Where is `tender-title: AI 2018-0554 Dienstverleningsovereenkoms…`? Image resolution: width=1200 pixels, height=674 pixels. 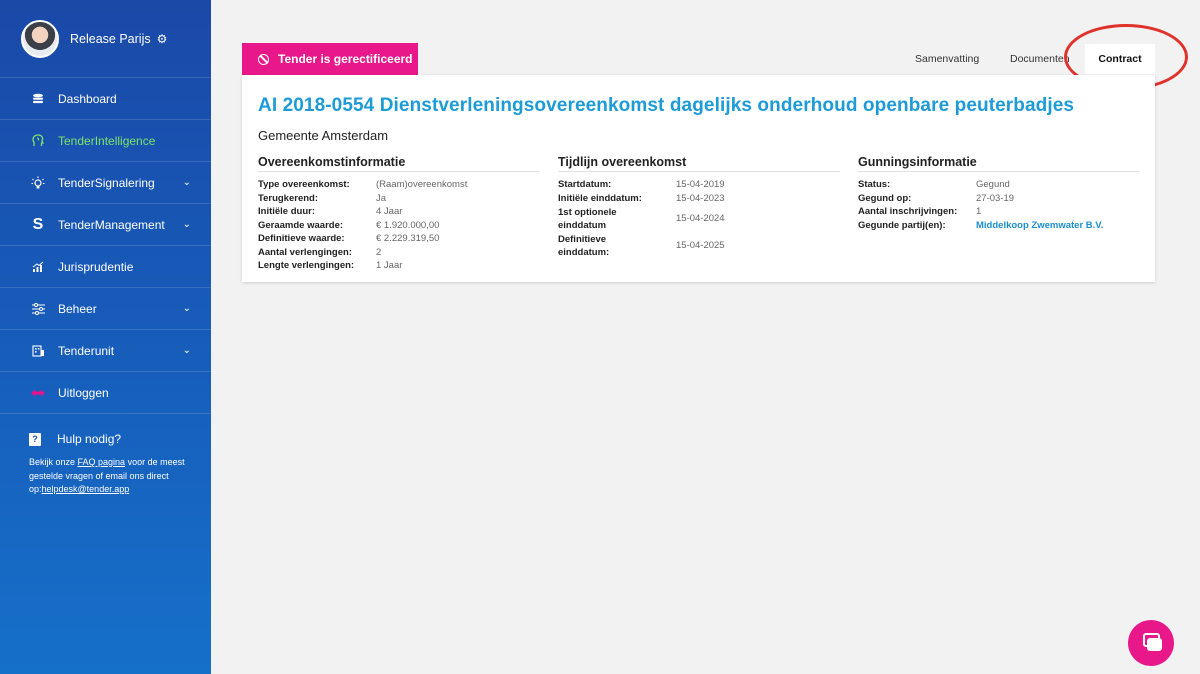 tender-title: AI 2018-0554 Dienstverleningsovereenkoms… is located at coordinates (666, 105).